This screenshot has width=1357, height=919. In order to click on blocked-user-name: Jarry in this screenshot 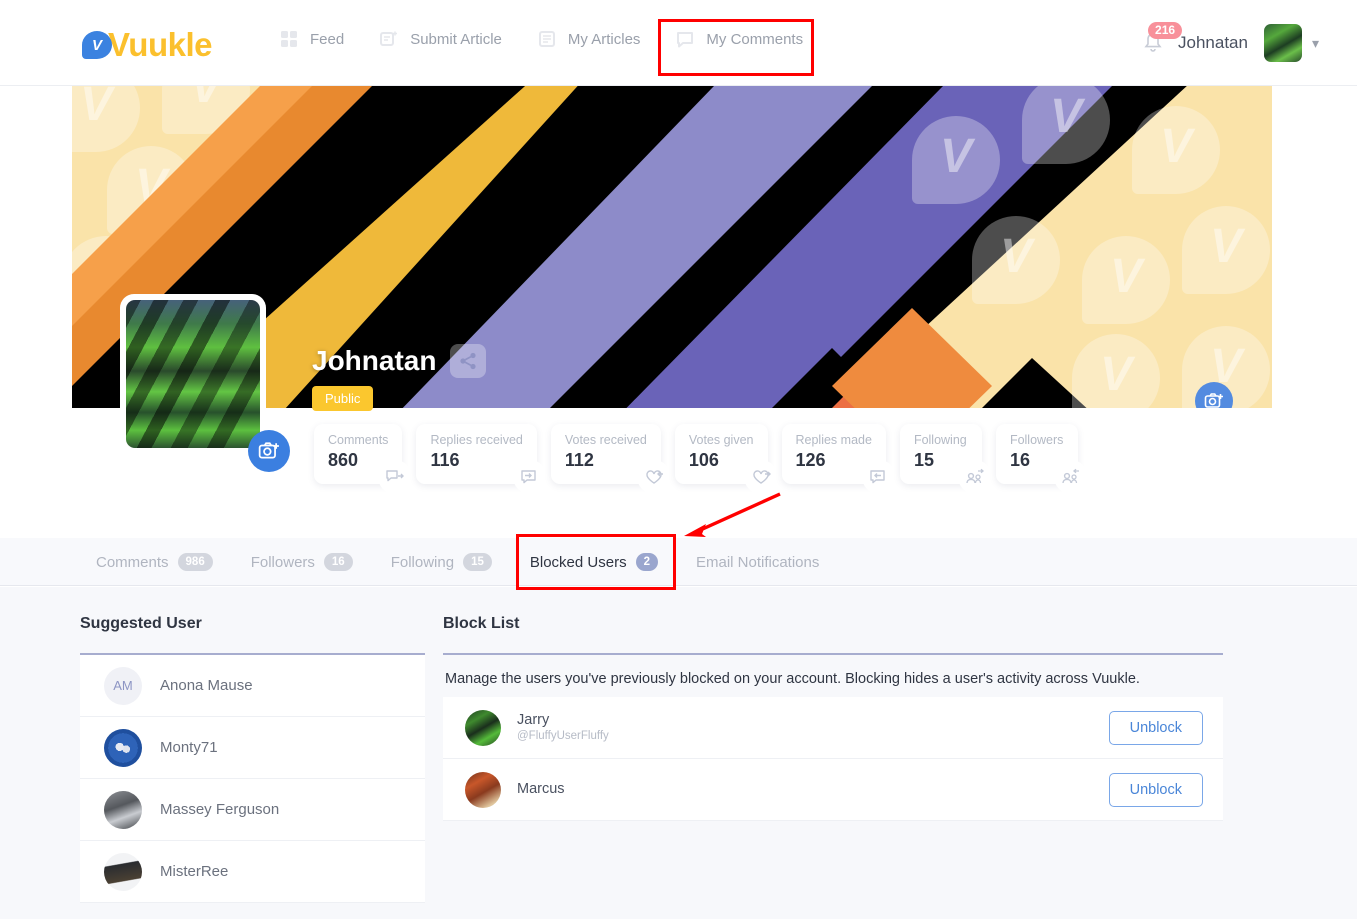, I will do `click(533, 719)`.